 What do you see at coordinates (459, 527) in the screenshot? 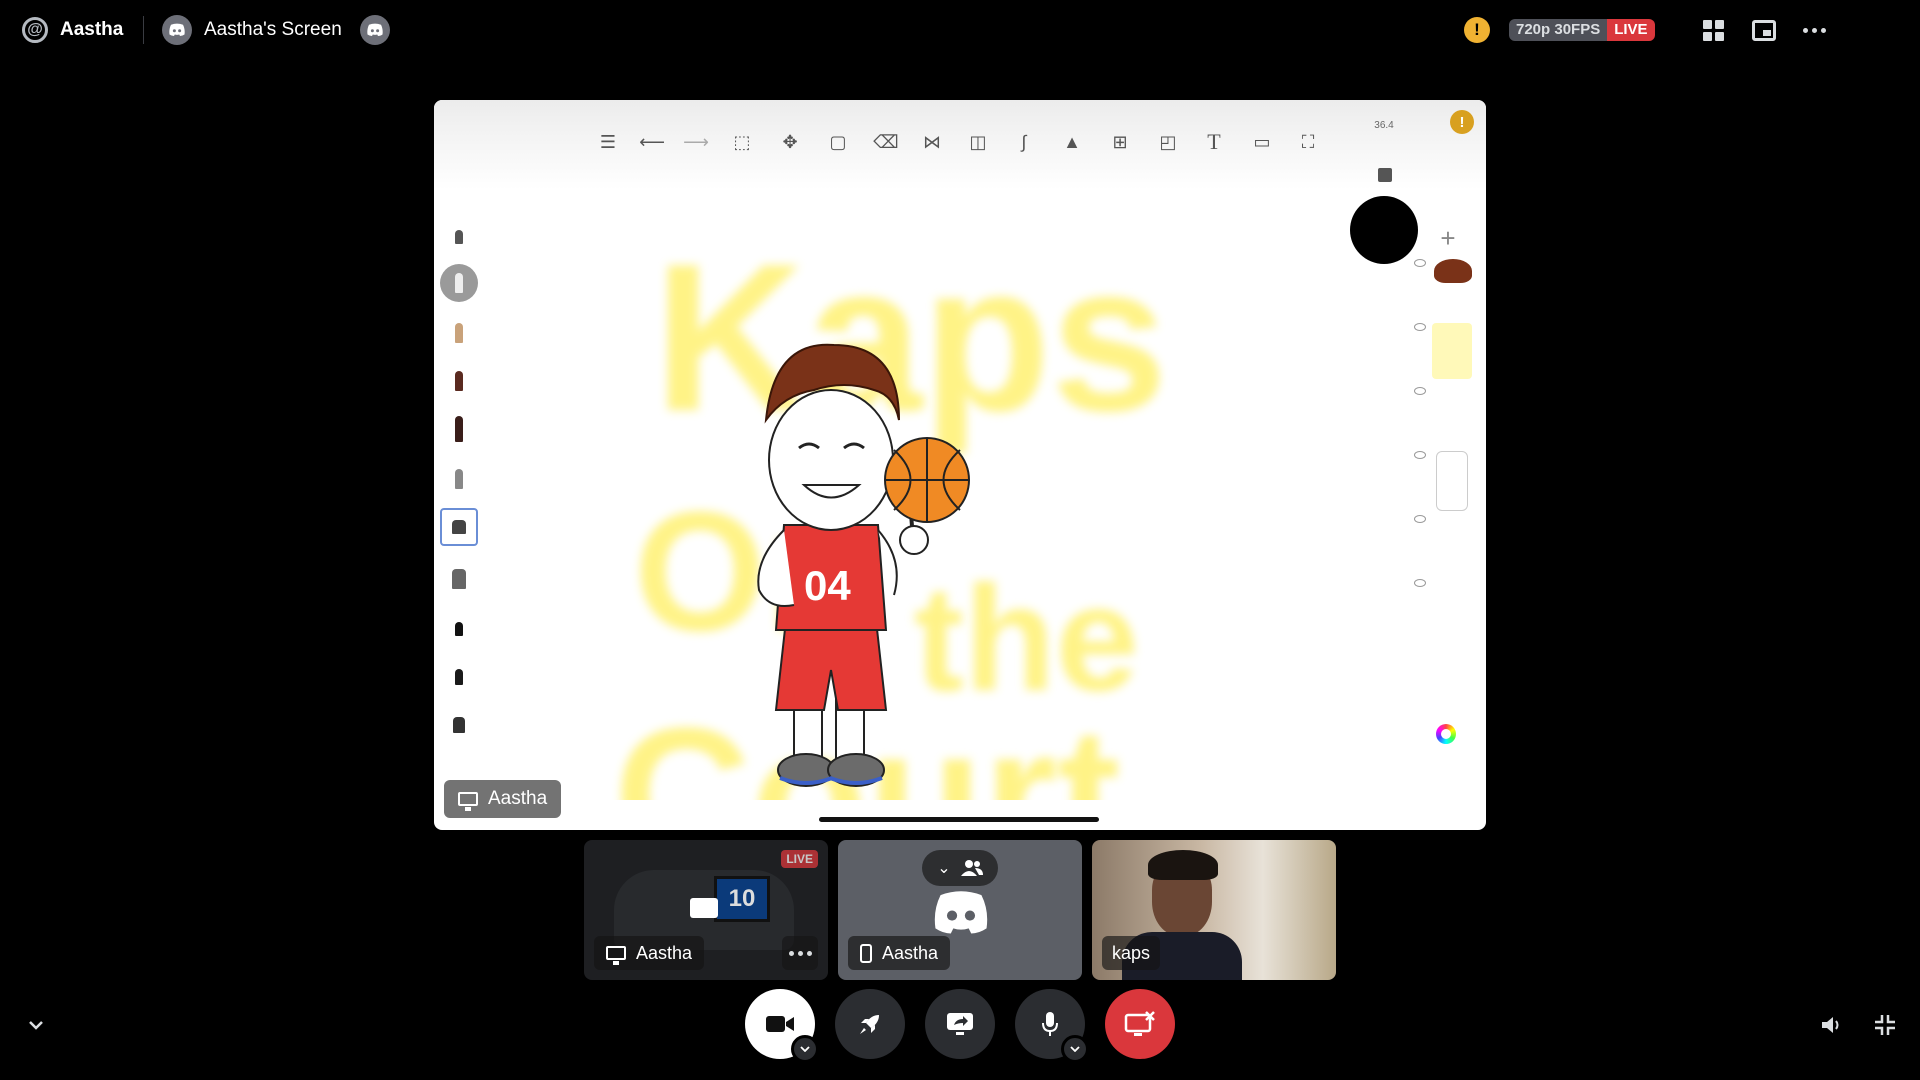
I see `brush-item-selected` at bounding box center [459, 527].